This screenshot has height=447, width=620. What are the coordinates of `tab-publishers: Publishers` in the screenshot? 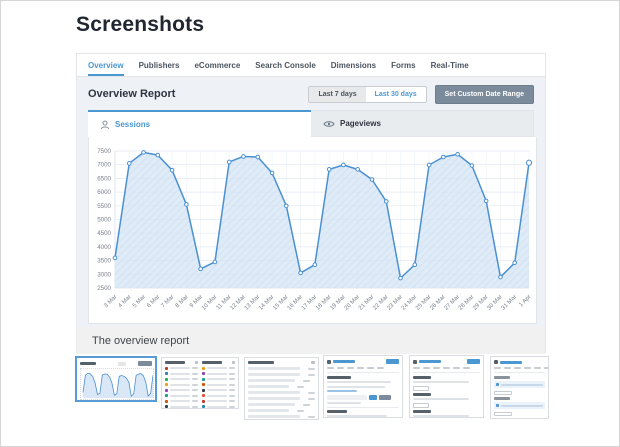 It's located at (159, 65).